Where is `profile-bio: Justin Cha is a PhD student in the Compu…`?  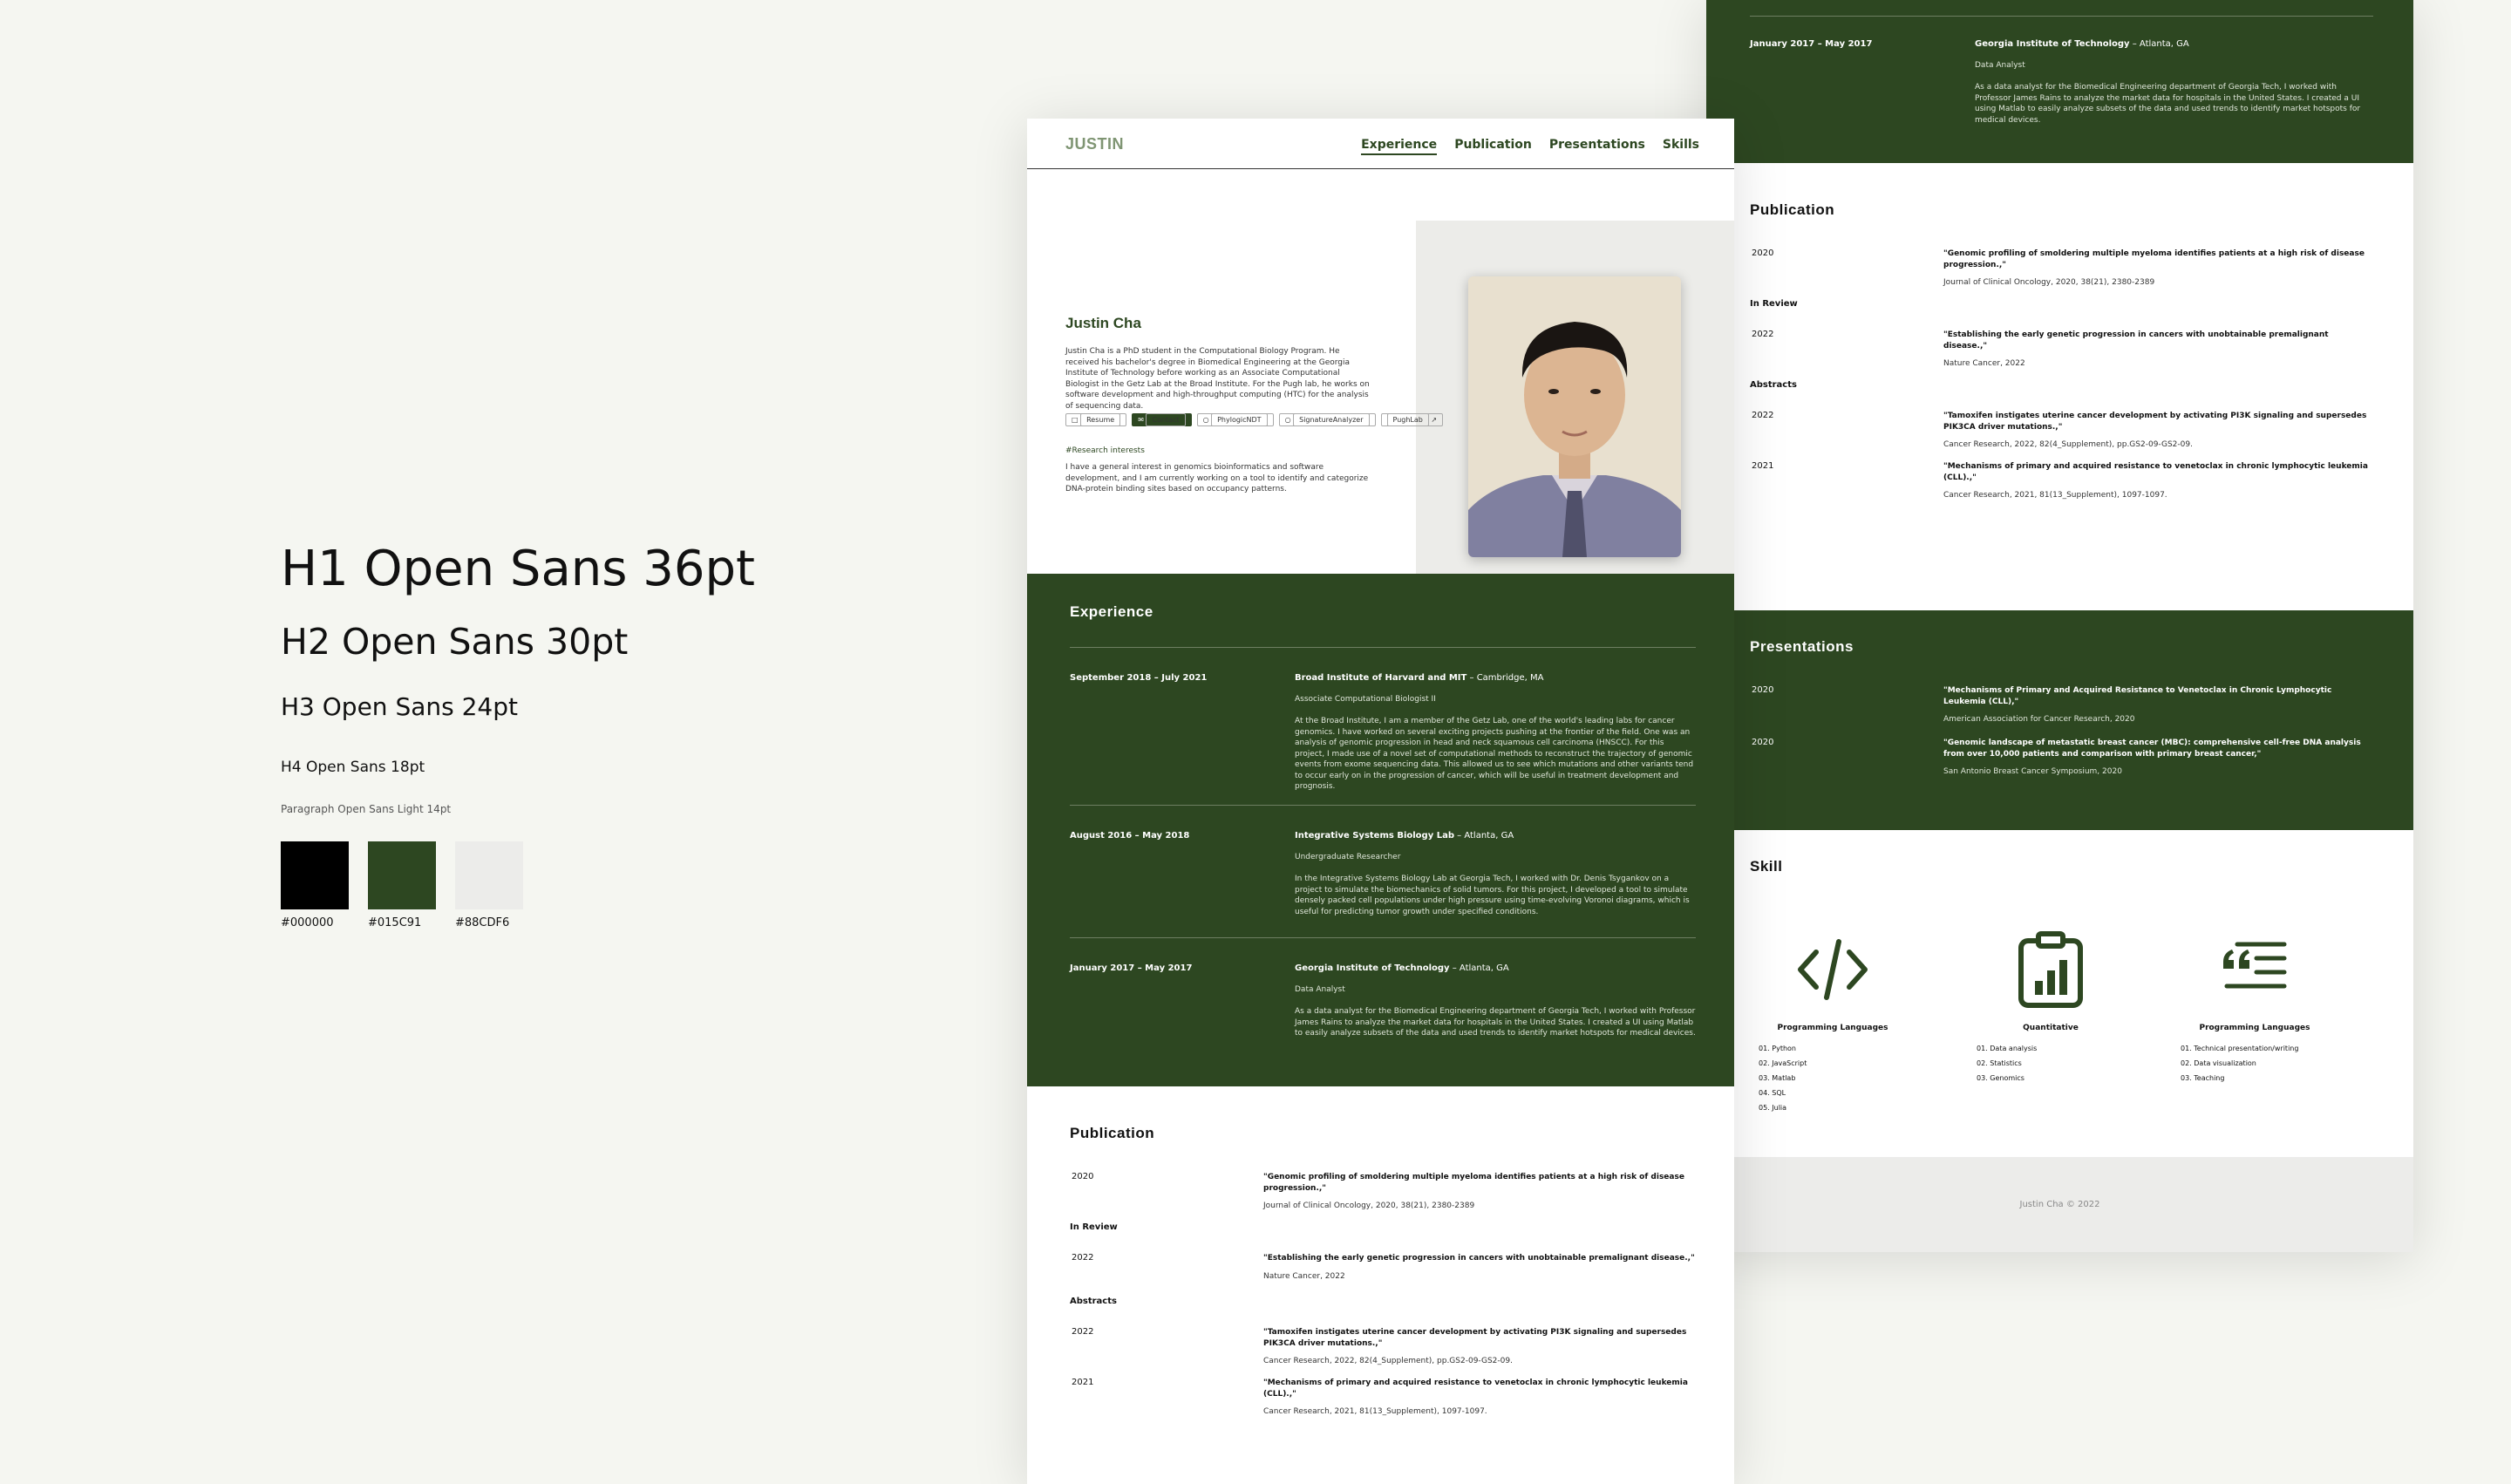
profile-bio: Justin Cha is a PhD student in the Compu… is located at coordinates (1217, 379).